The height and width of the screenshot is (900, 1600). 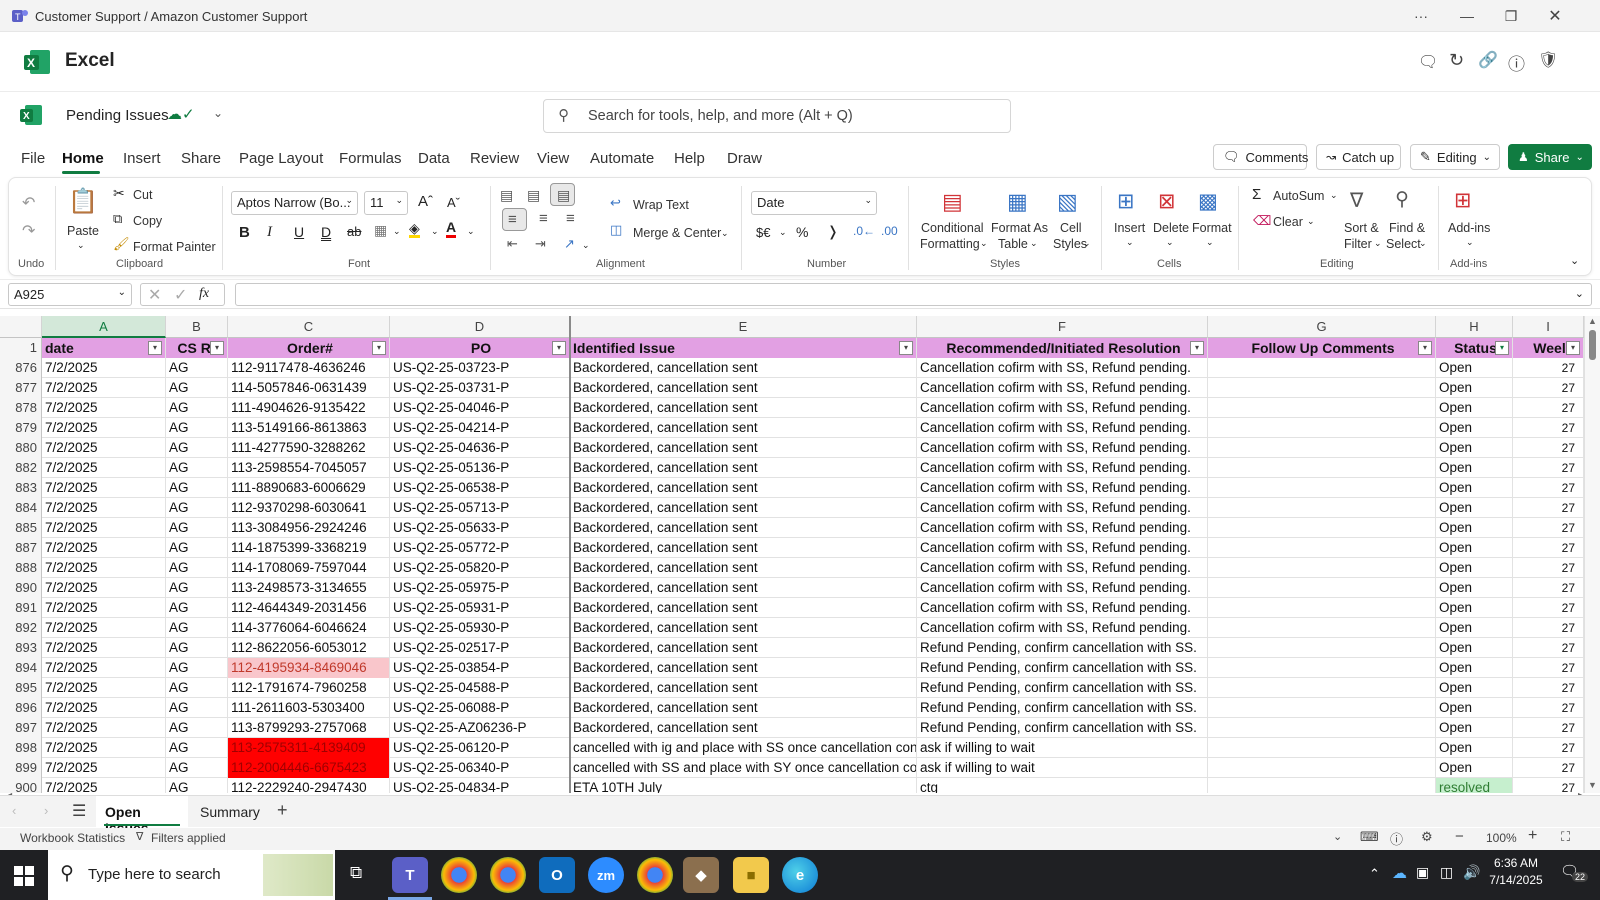 What do you see at coordinates (380, 230) in the screenshot?
I see `borders-icon: ▦` at bounding box center [380, 230].